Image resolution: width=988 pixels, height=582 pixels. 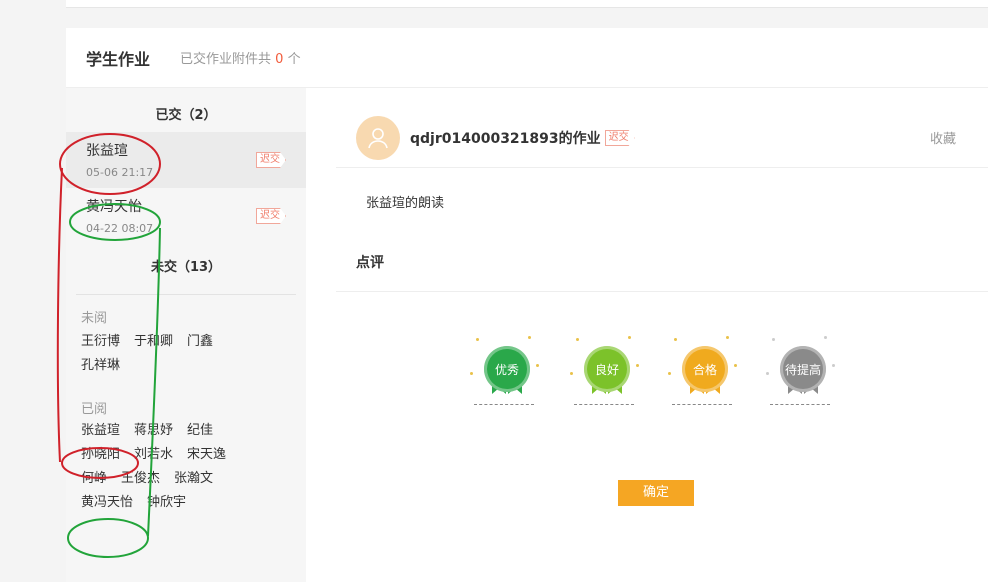 I want to click on unsubmitted-section-title: 未交（13）, so click(x=186, y=267).